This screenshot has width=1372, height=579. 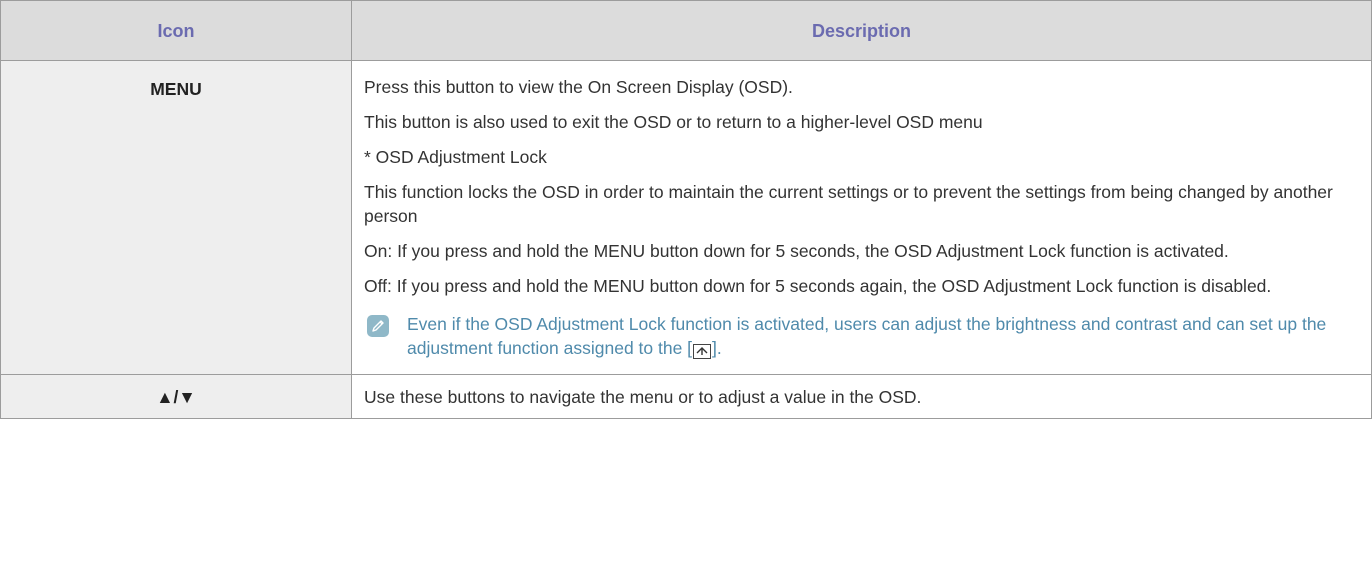 What do you see at coordinates (176, 217) in the screenshot?
I see `icon-cell-menu: MENU` at bounding box center [176, 217].